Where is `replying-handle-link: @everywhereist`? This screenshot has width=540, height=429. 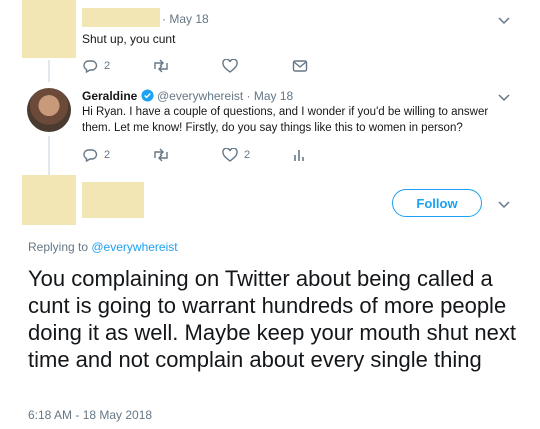
replying-handle-link: @everywhereist is located at coordinates (134, 247).